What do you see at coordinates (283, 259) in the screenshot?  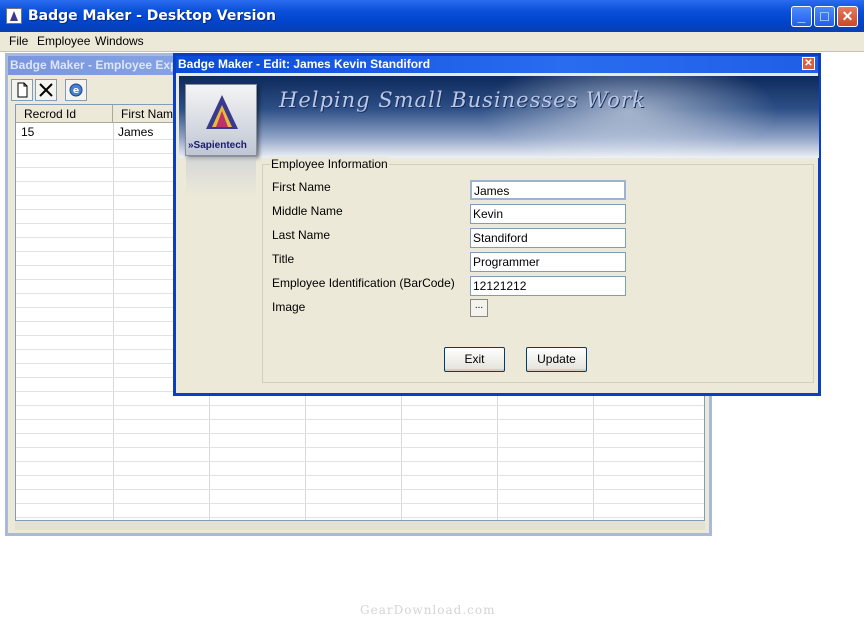 I see `title-label: Title` at bounding box center [283, 259].